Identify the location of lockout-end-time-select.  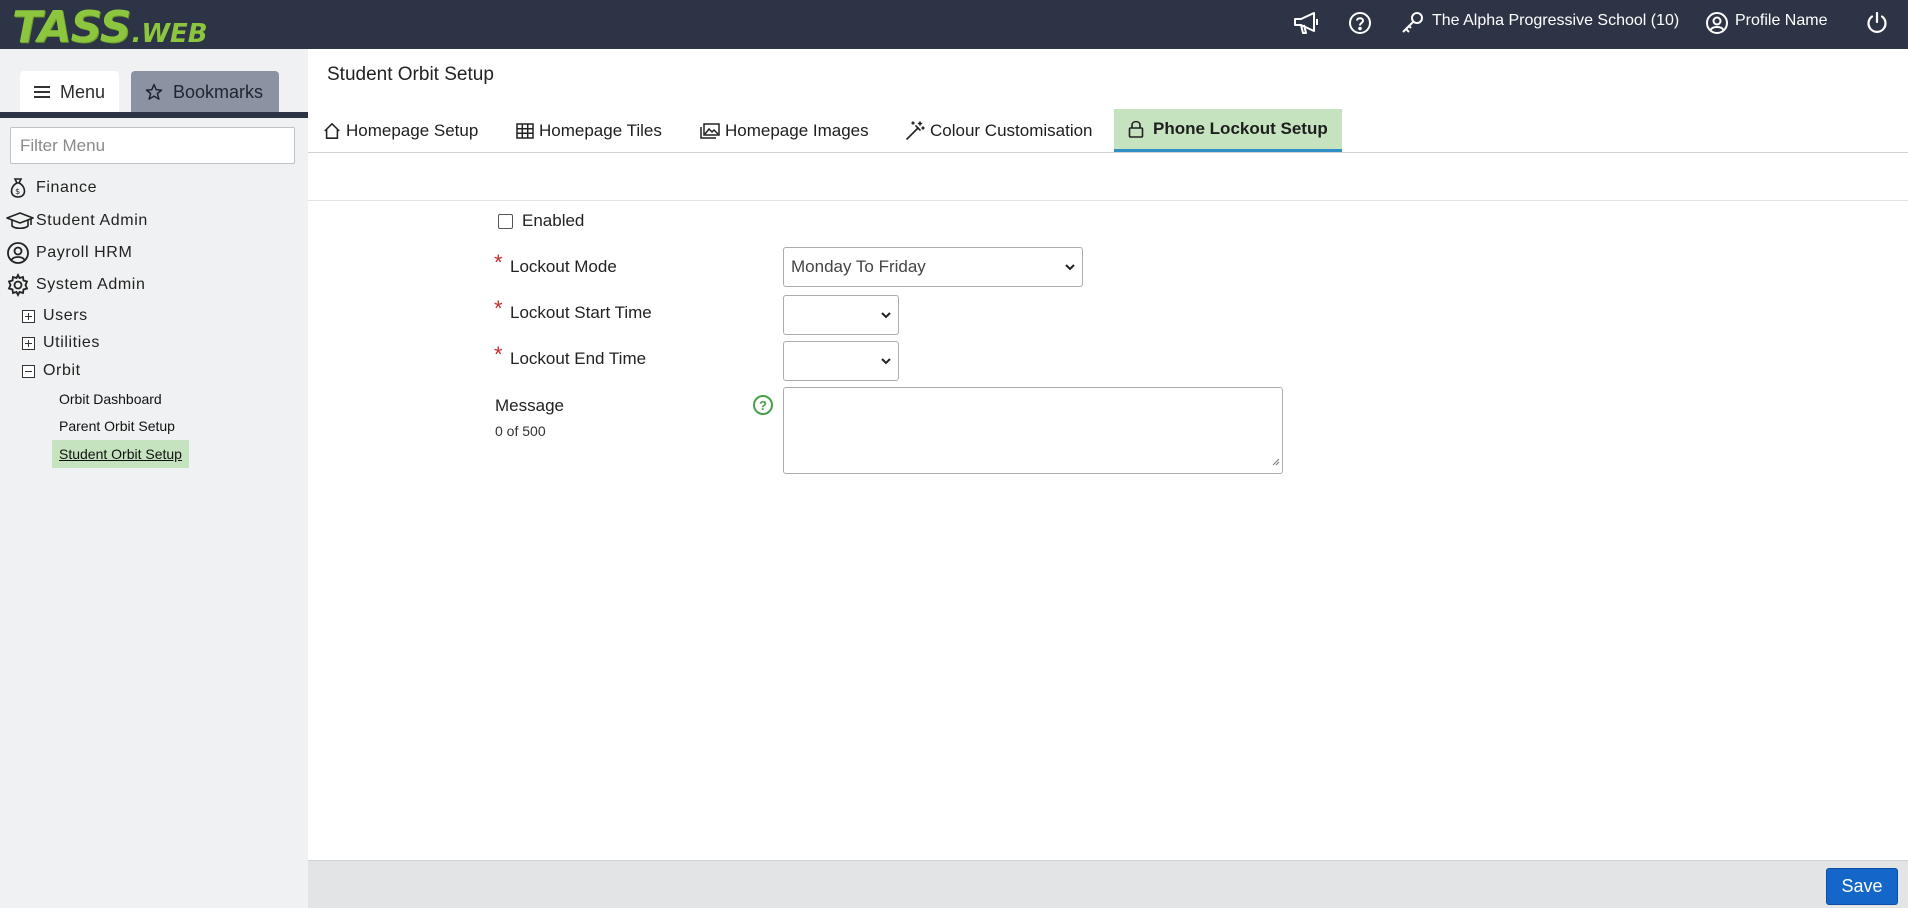
(841, 361).